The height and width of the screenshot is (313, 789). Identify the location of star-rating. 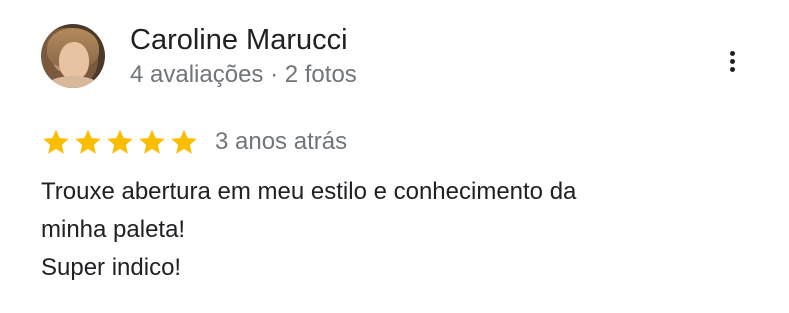
(120, 142).